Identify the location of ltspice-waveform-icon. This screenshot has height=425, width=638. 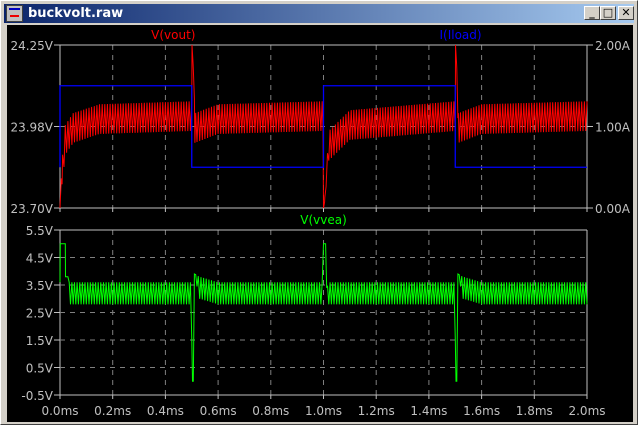
(14, 13).